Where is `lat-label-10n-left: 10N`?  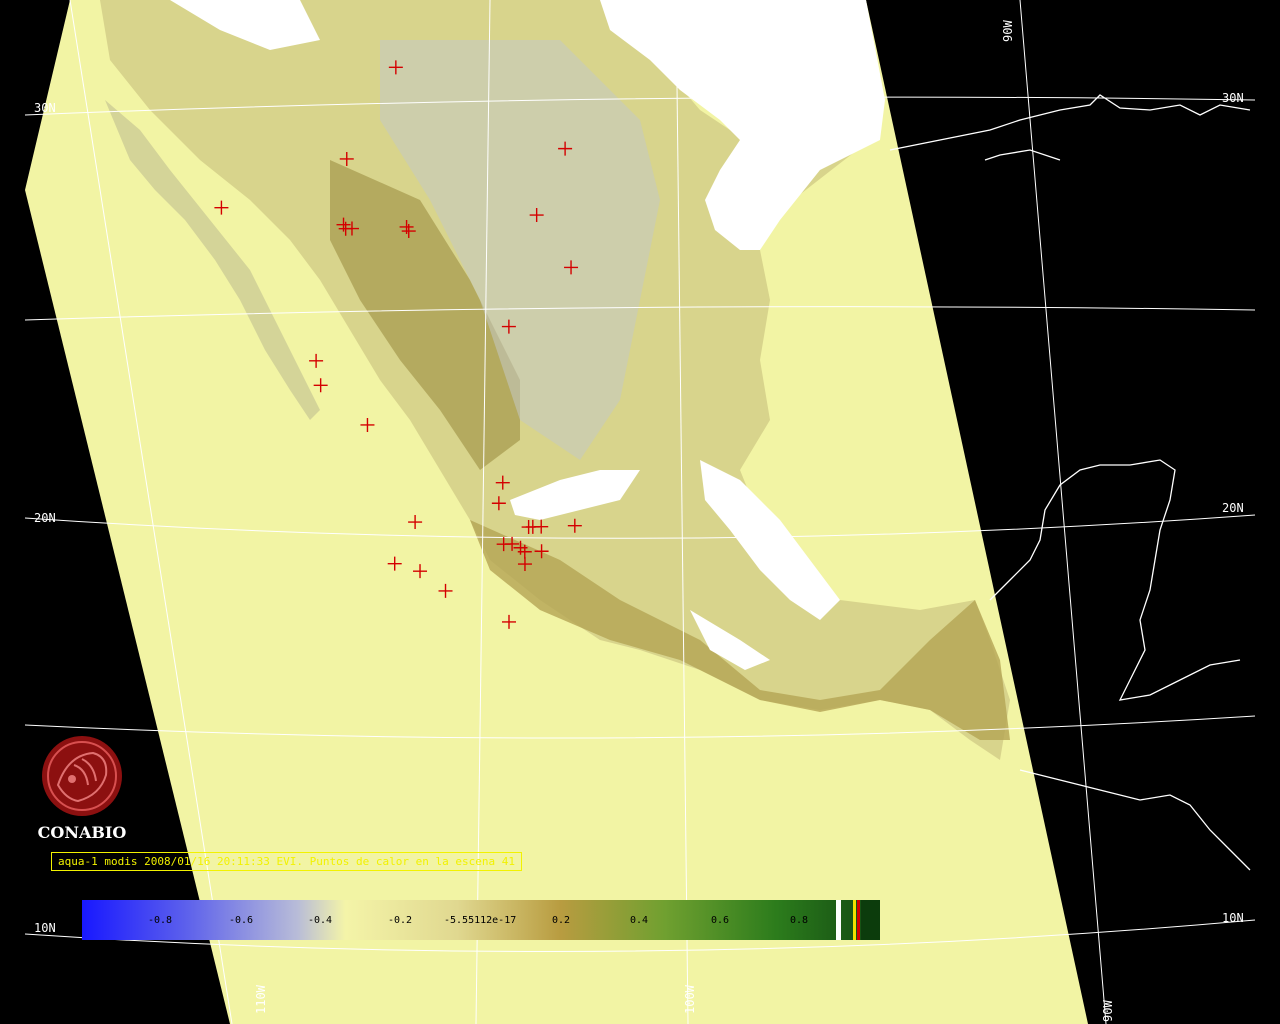 lat-label-10n-left: 10N is located at coordinates (45, 928).